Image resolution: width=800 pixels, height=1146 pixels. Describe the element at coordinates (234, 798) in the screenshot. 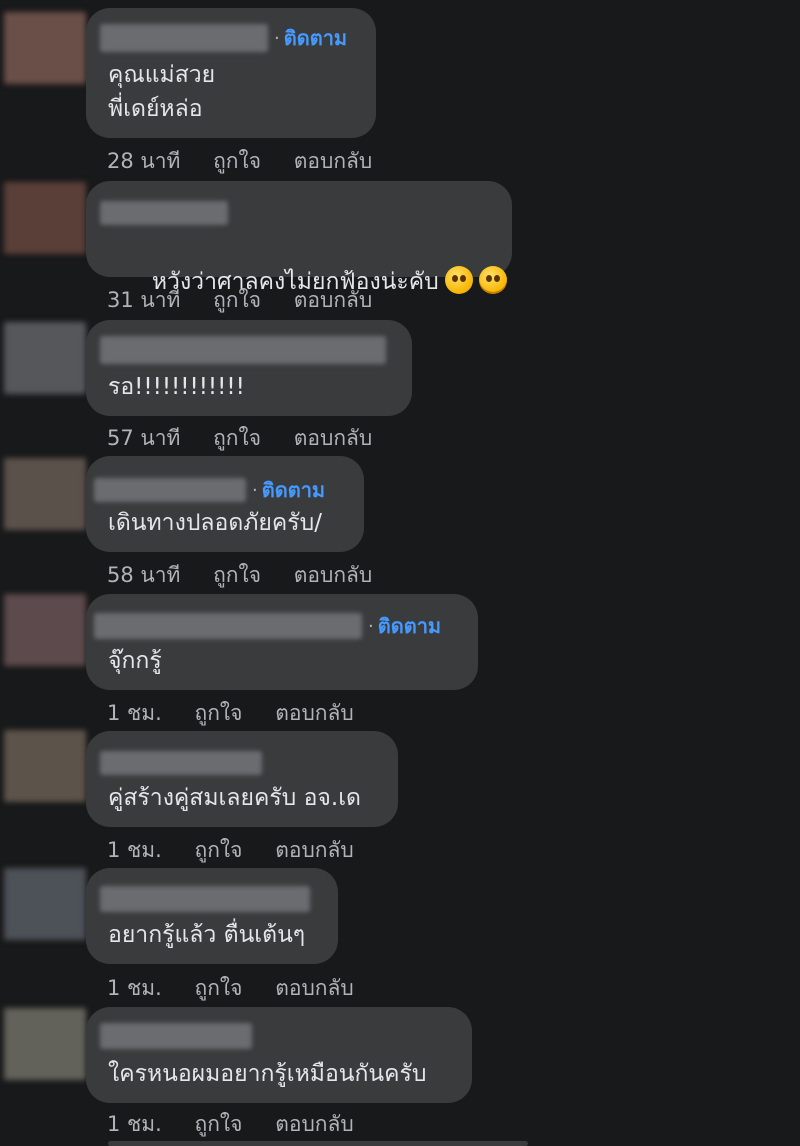

I see `comment-text: คู่สร้างคู่สมเลยครับ อจ.เด` at that location.